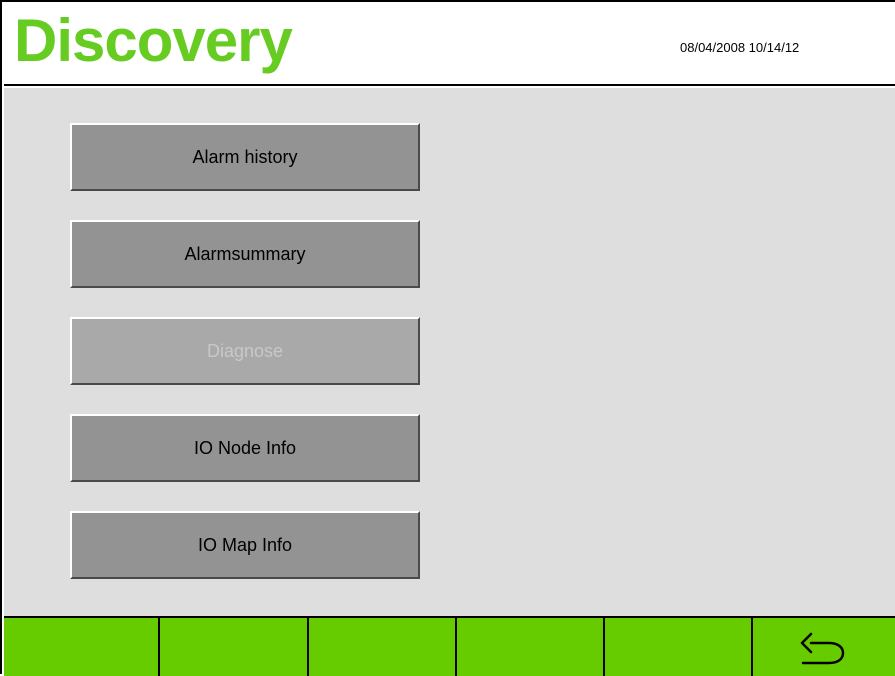 The image size is (895, 676). I want to click on datetime-display: 08/04/2008 10/14/12, so click(740, 47).